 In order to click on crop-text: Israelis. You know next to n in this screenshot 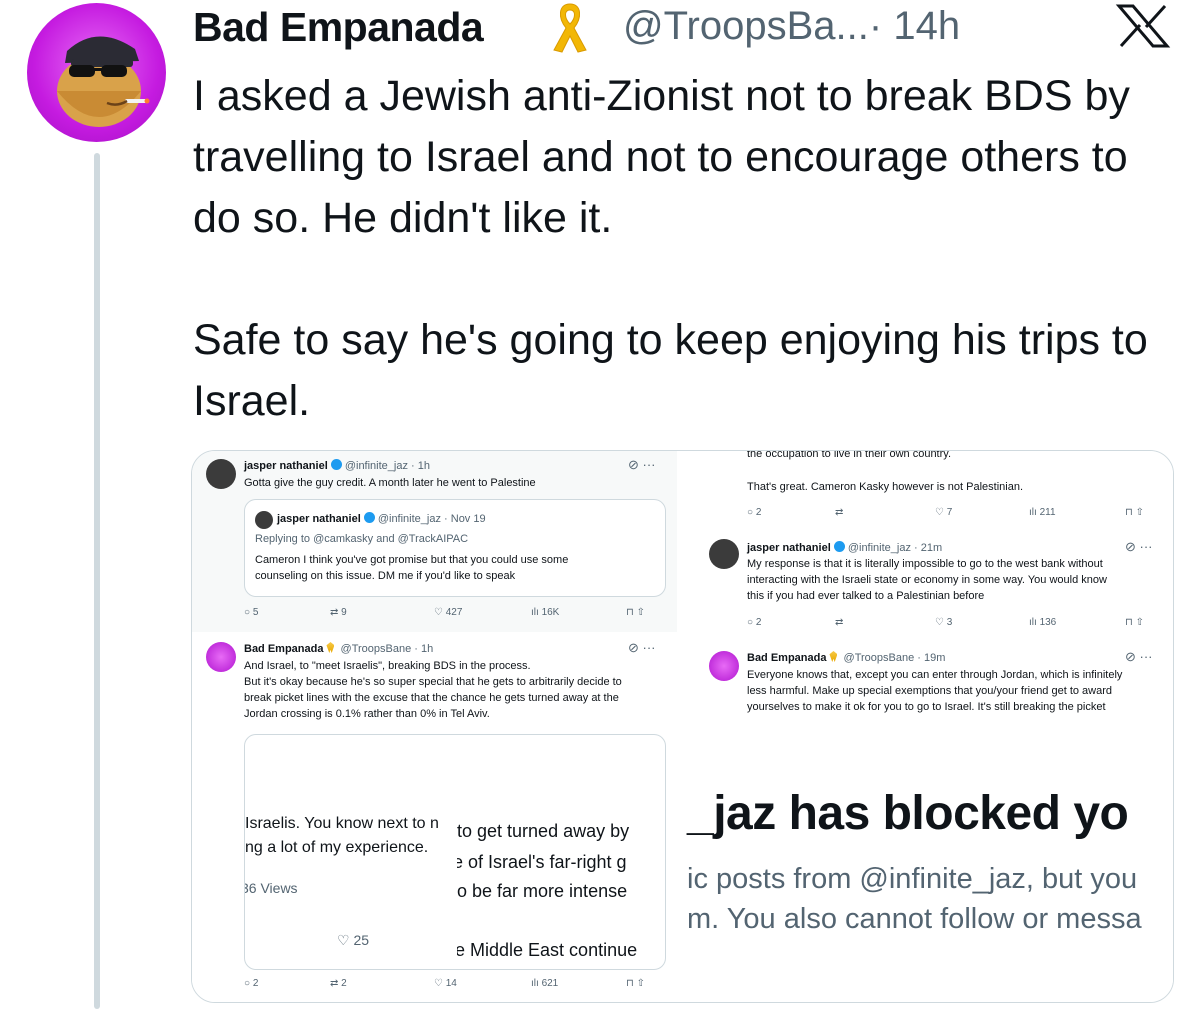, I will do `click(342, 823)`.